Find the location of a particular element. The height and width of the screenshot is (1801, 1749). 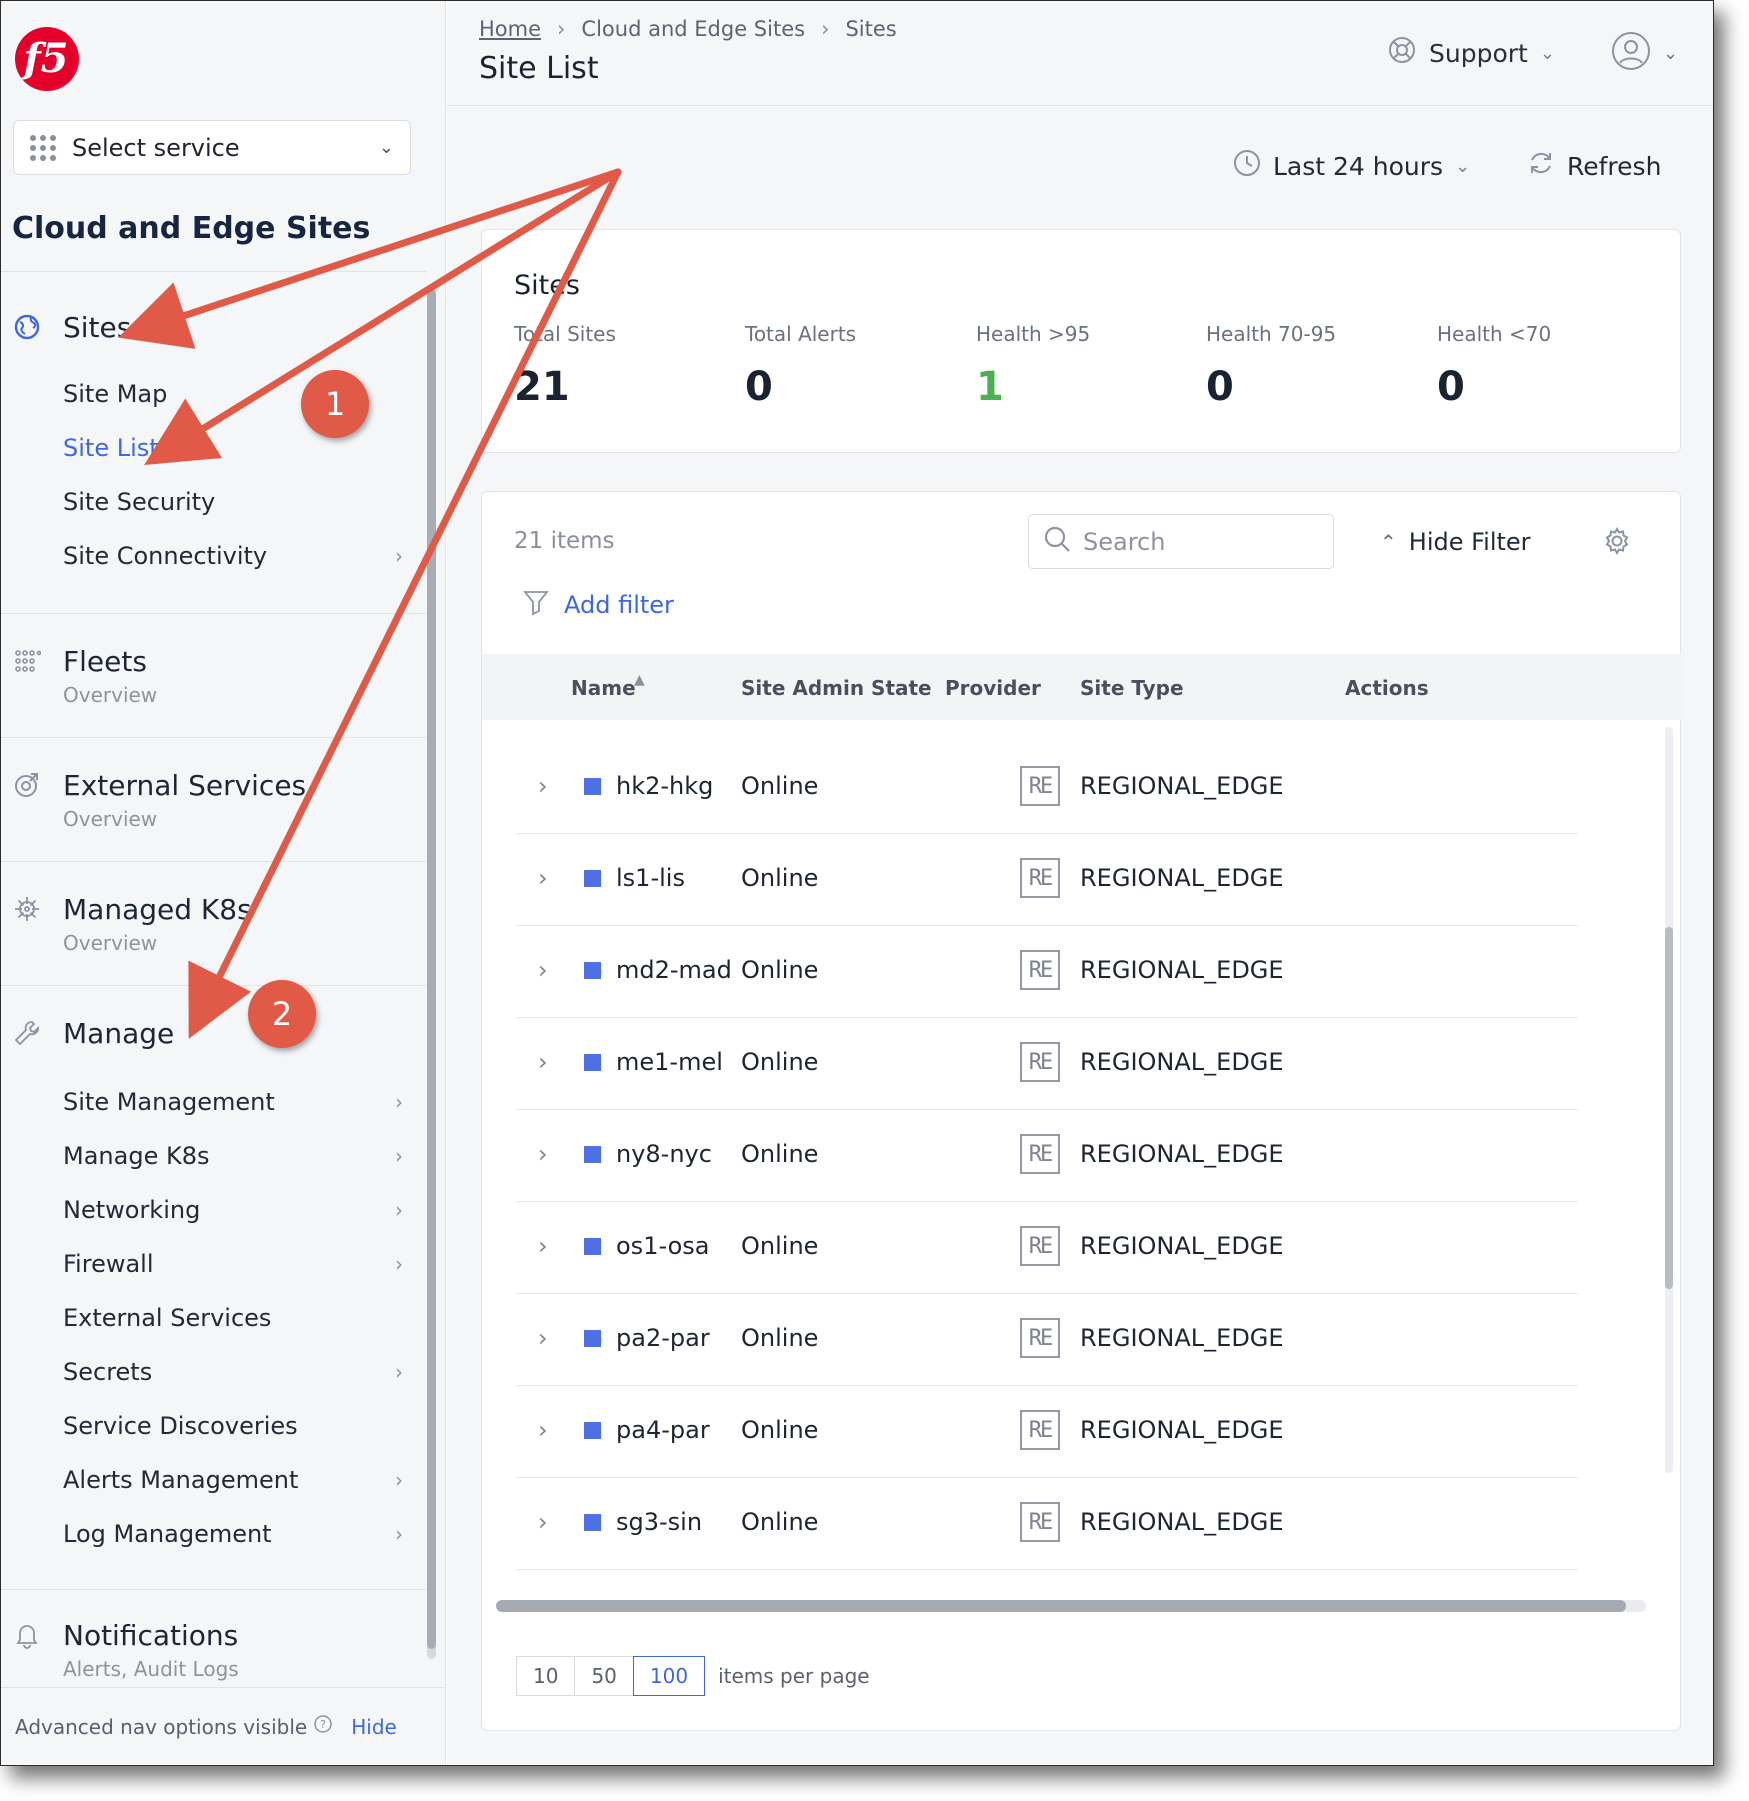

support-menu: Support ⌄ is located at coordinates (1471, 53).